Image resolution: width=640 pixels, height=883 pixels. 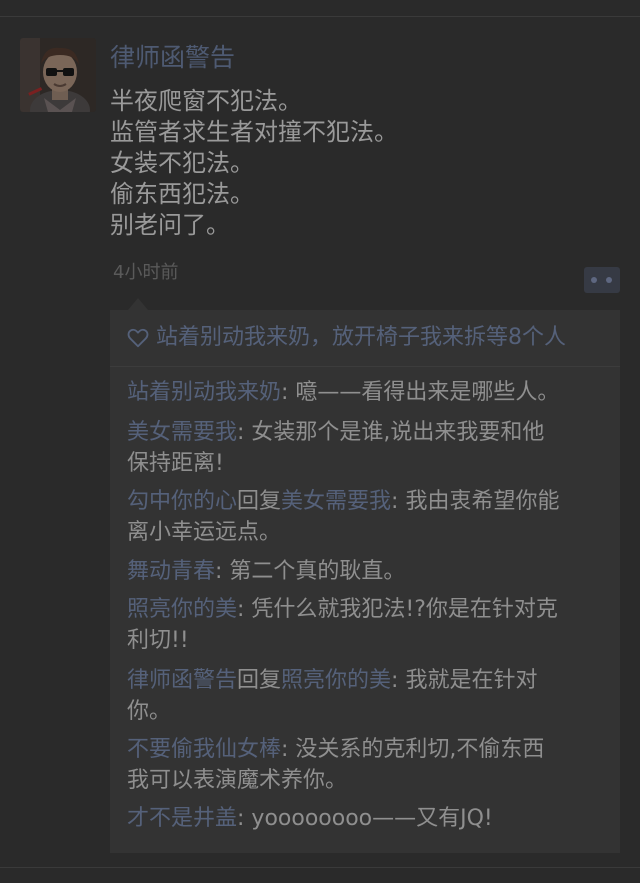 What do you see at coordinates (171, 571) in the screenshot?
I see `commenter-name: 舞动青春` at bounding box center [171, 571].